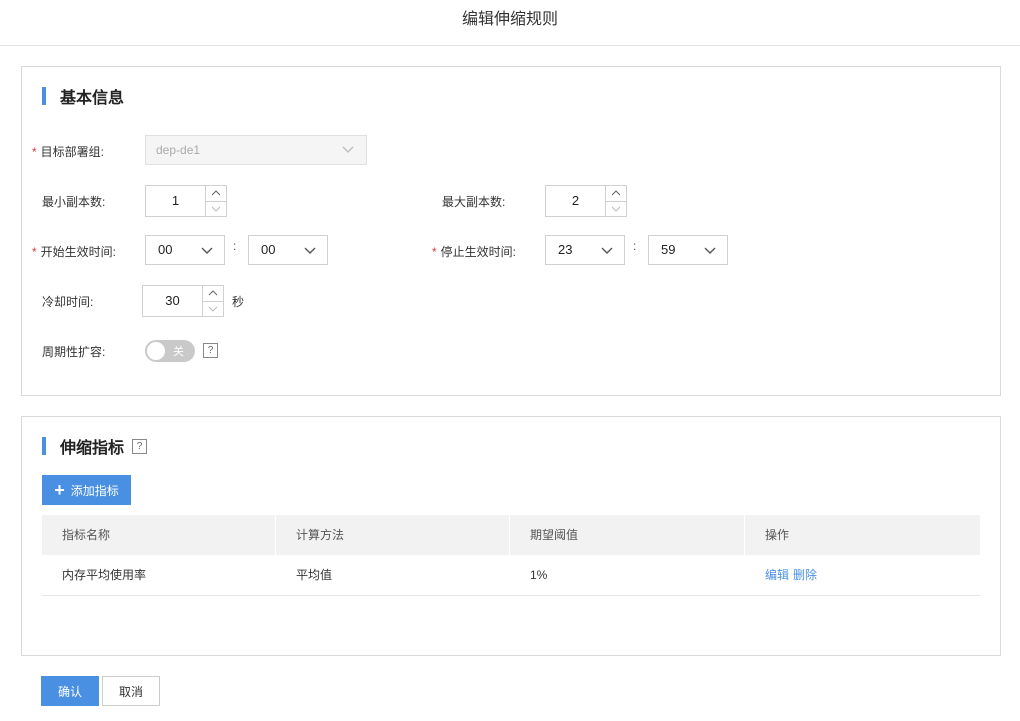 Image resolution: width=1020 pixels, height=721 pixels. What do you see at coordinates (256, 150) in the screenshot?
I see `deploy-group-select: dep-de1` at bounding box center [256, 150].